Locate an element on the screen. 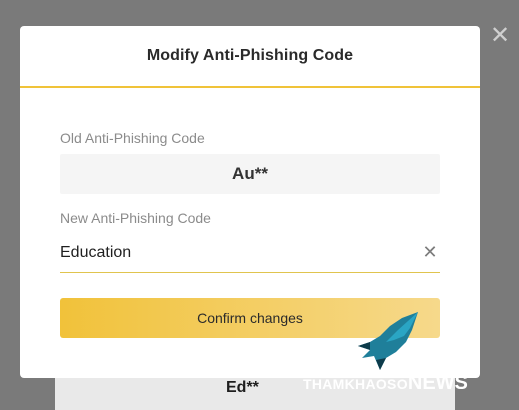 This screenshot has height=410, width=519. watermark-text-part1: THAMKHAOSO is located at coordinates (355, 384).